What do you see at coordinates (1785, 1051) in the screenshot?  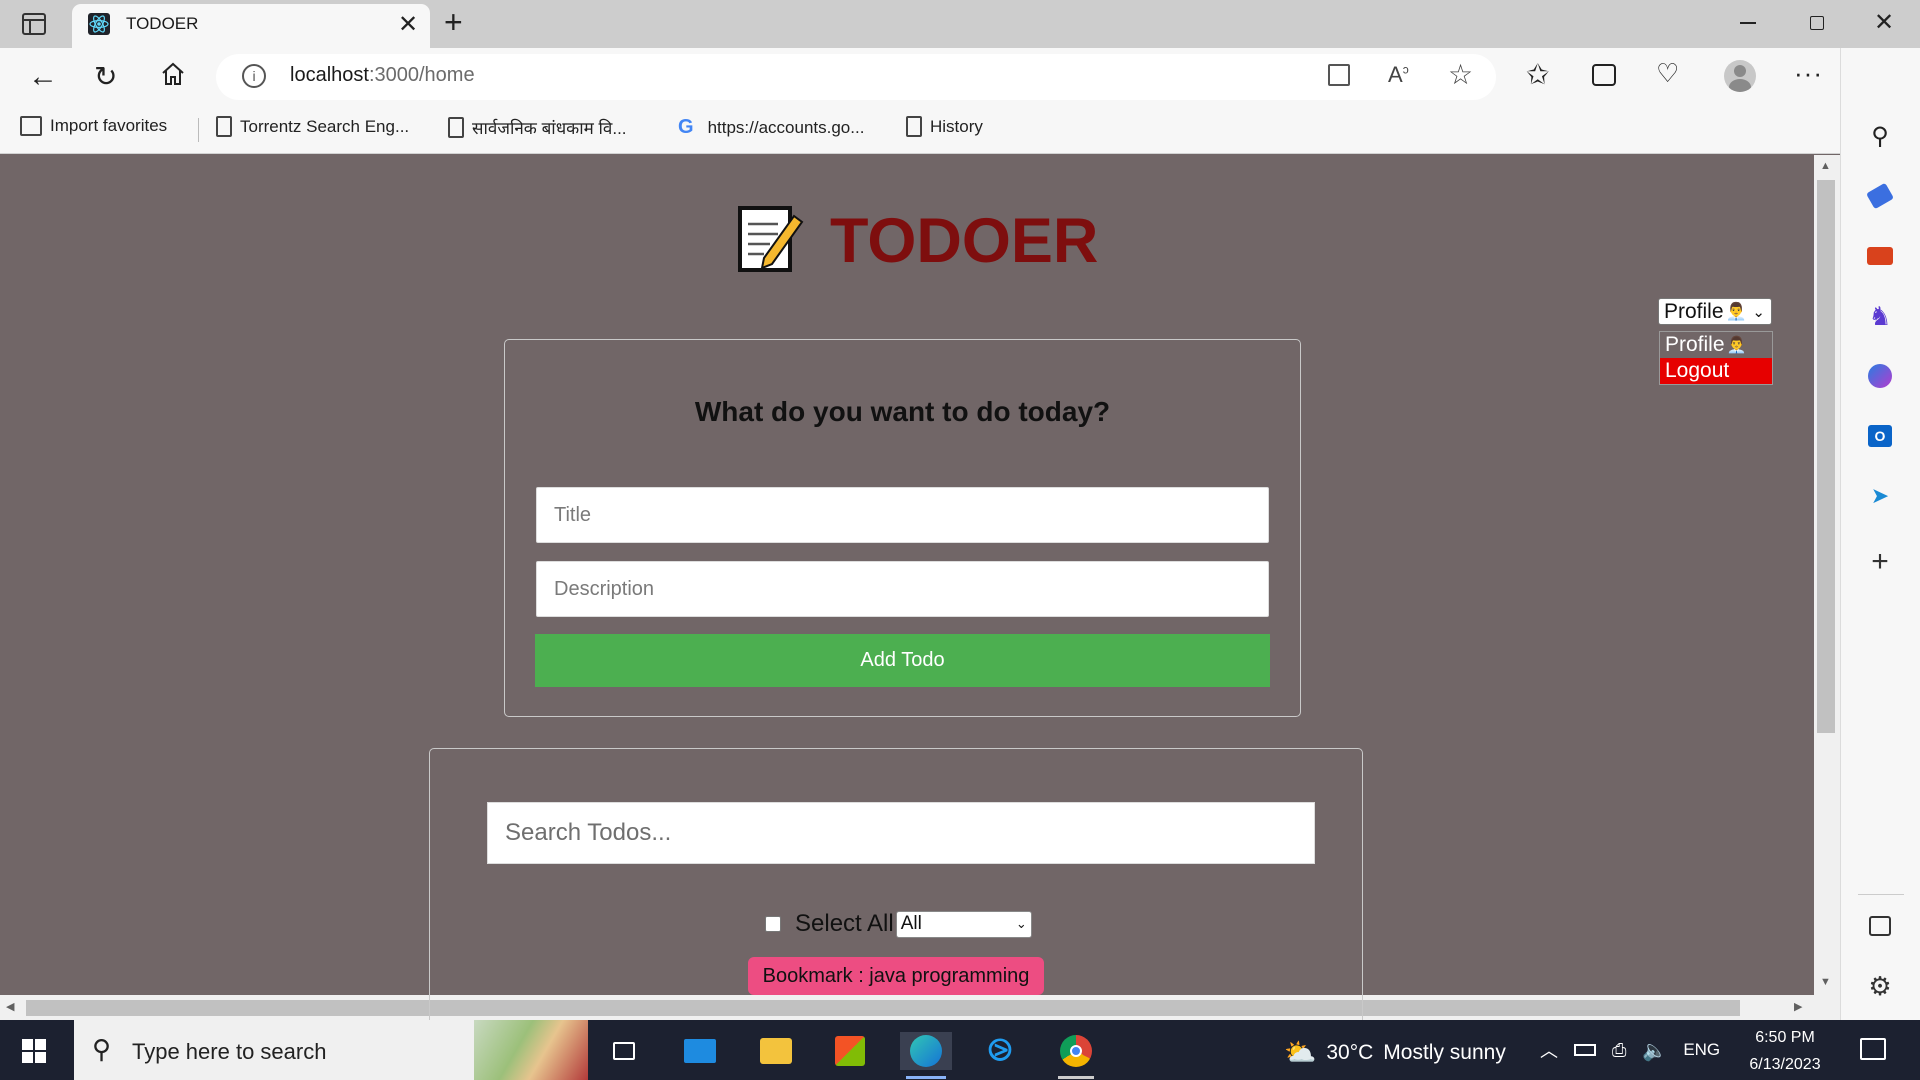 I see `taskbar-clock: 6:50 PM 6/13/2023` at bounding box center [1785, 1051].